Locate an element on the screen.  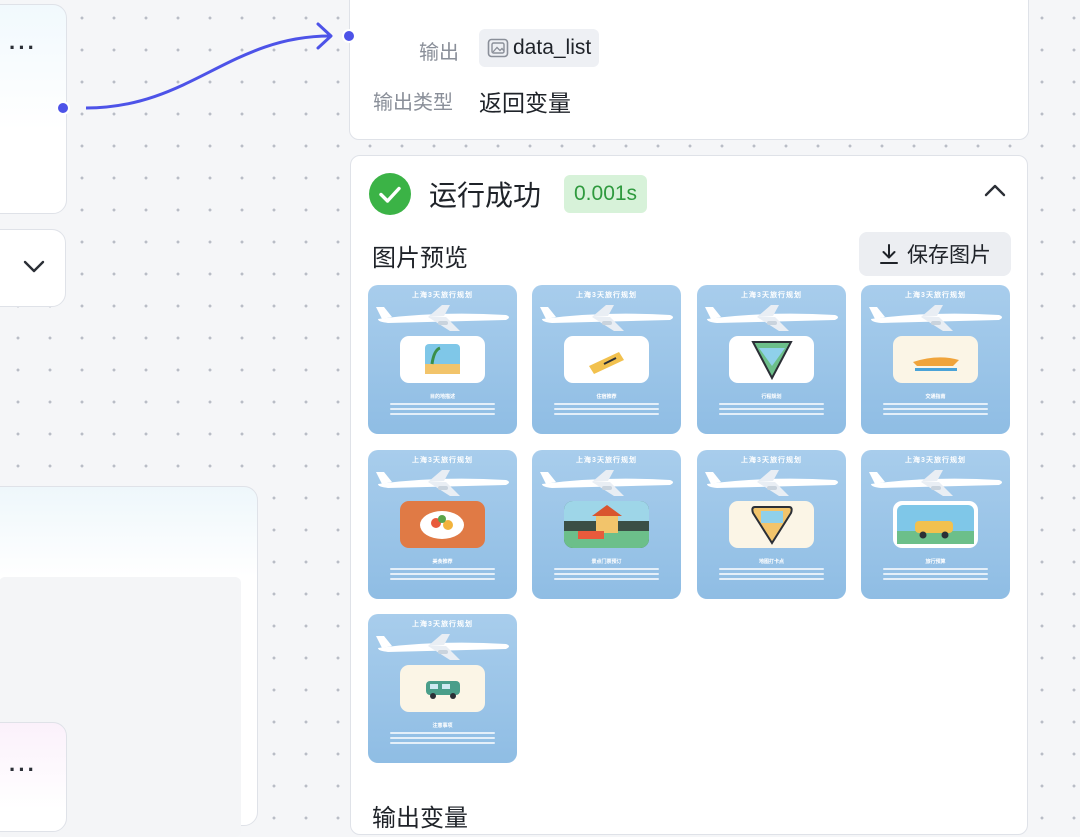
output-type-value: 返回变量 is located at coordinates (525, 103).